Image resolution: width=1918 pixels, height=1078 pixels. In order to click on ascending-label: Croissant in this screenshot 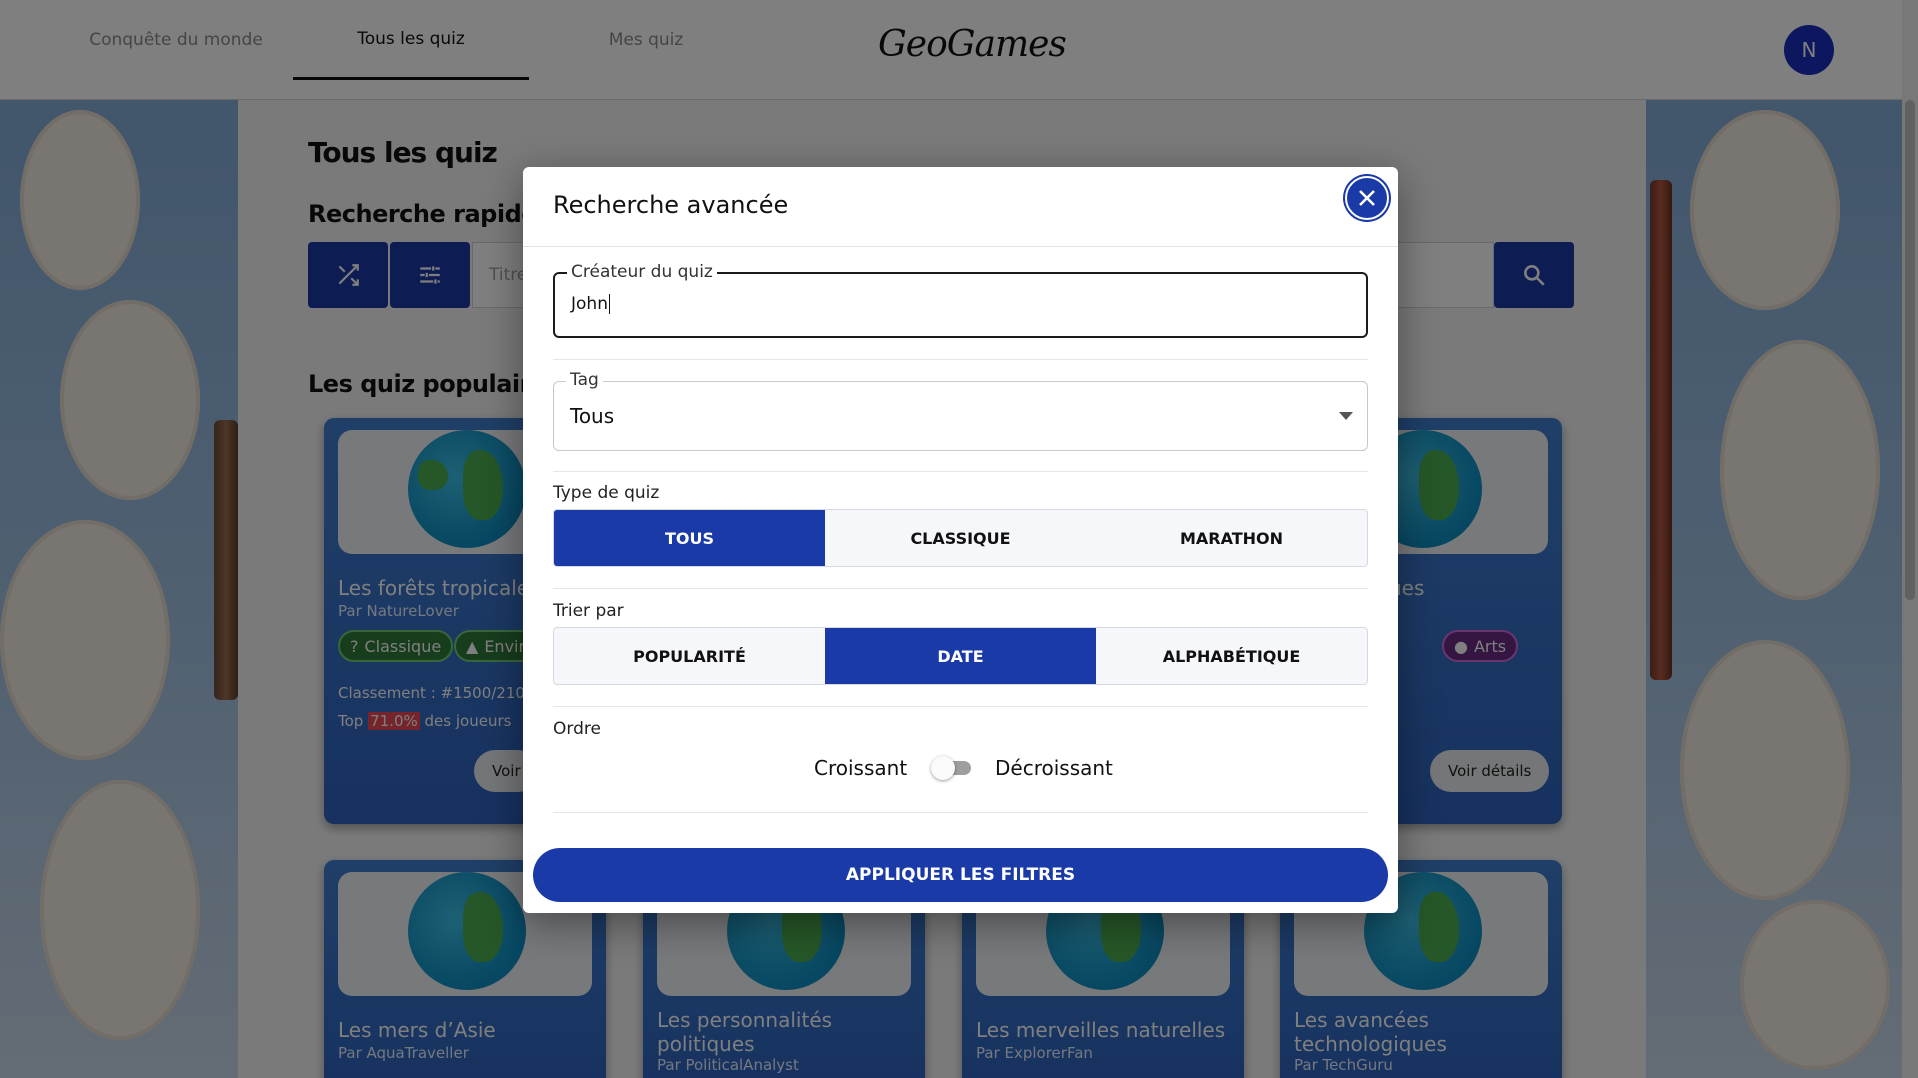, I will do `click(861, 768)`.